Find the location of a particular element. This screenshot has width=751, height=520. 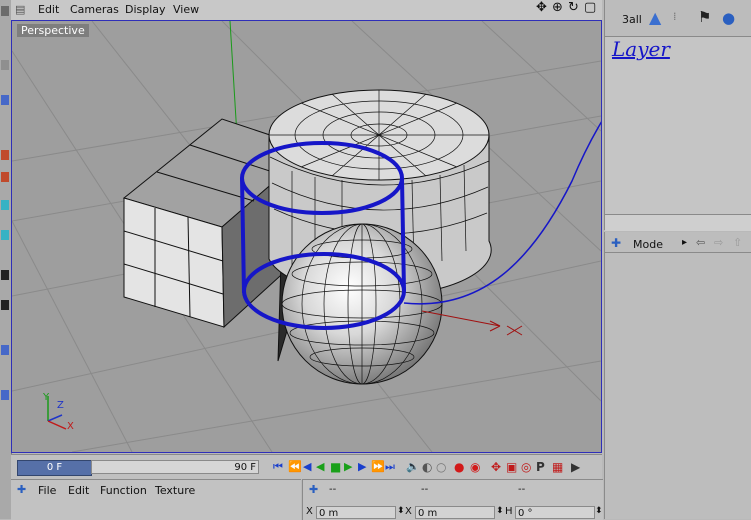

position-x-field: 0 m is located at coordinates (356, 512).